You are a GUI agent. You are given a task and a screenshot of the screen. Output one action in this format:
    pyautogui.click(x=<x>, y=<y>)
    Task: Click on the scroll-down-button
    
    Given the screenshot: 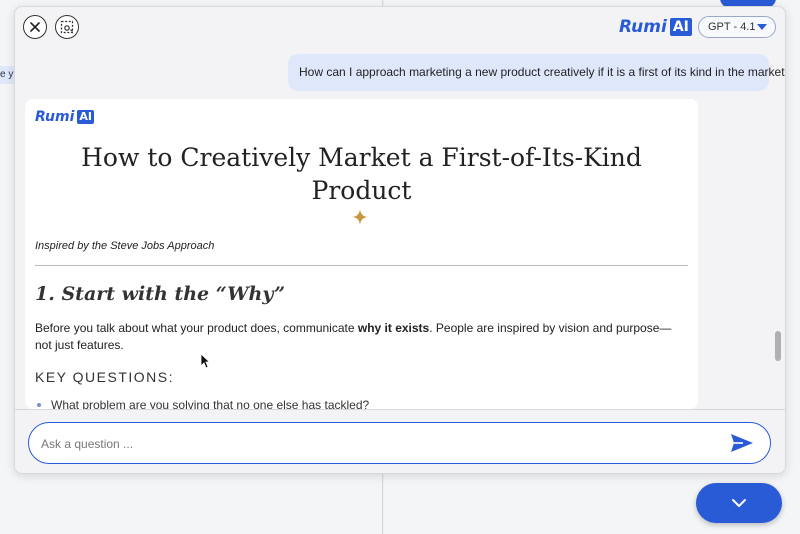 What is the action you would take?
    pyautogui.click(x=739, y=503)
    